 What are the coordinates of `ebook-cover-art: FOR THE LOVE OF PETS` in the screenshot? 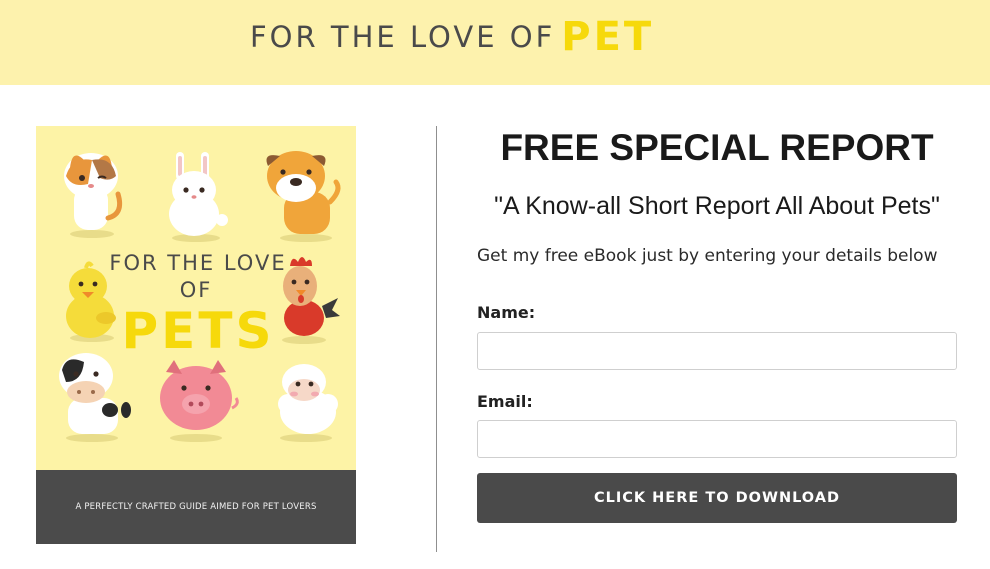 It's located at (200, 296).